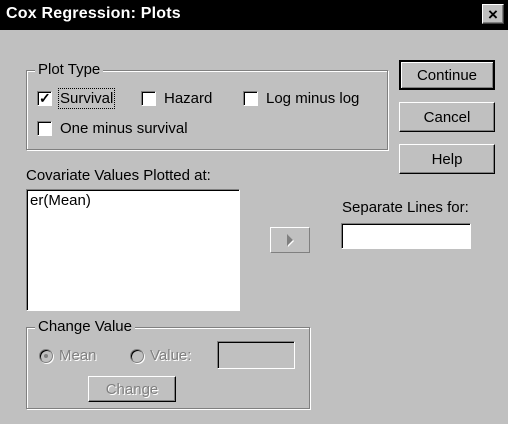  Describe the element at coordinates (133, 250) in the screenshot. I see `covariate-values-list: er(Mean)` at that location.